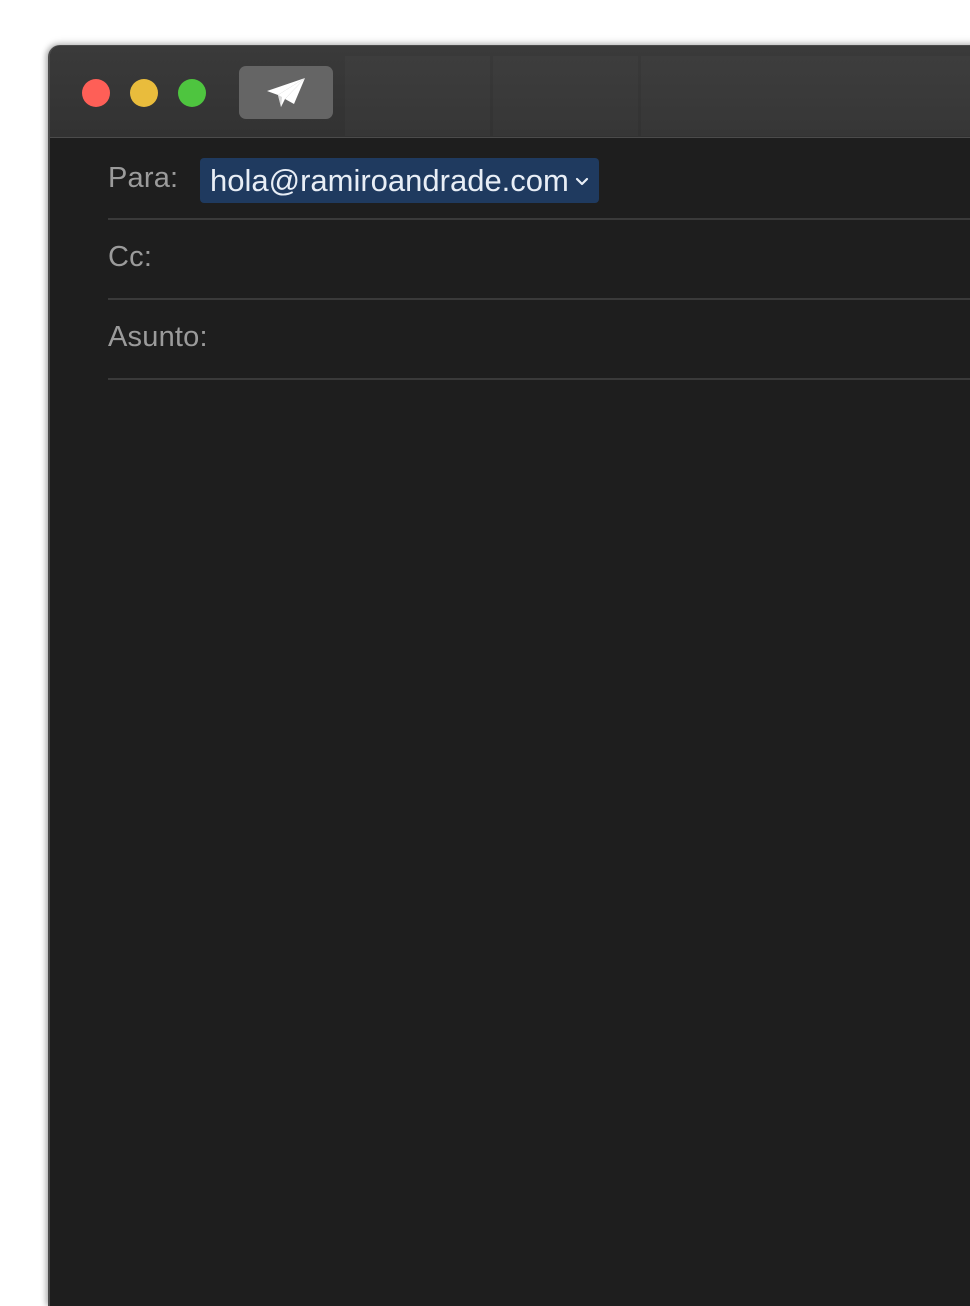  What do you see at coordinates (192, 93) in the screenshot?
I see `zoom-window-button` at bounding box center [192, 93].